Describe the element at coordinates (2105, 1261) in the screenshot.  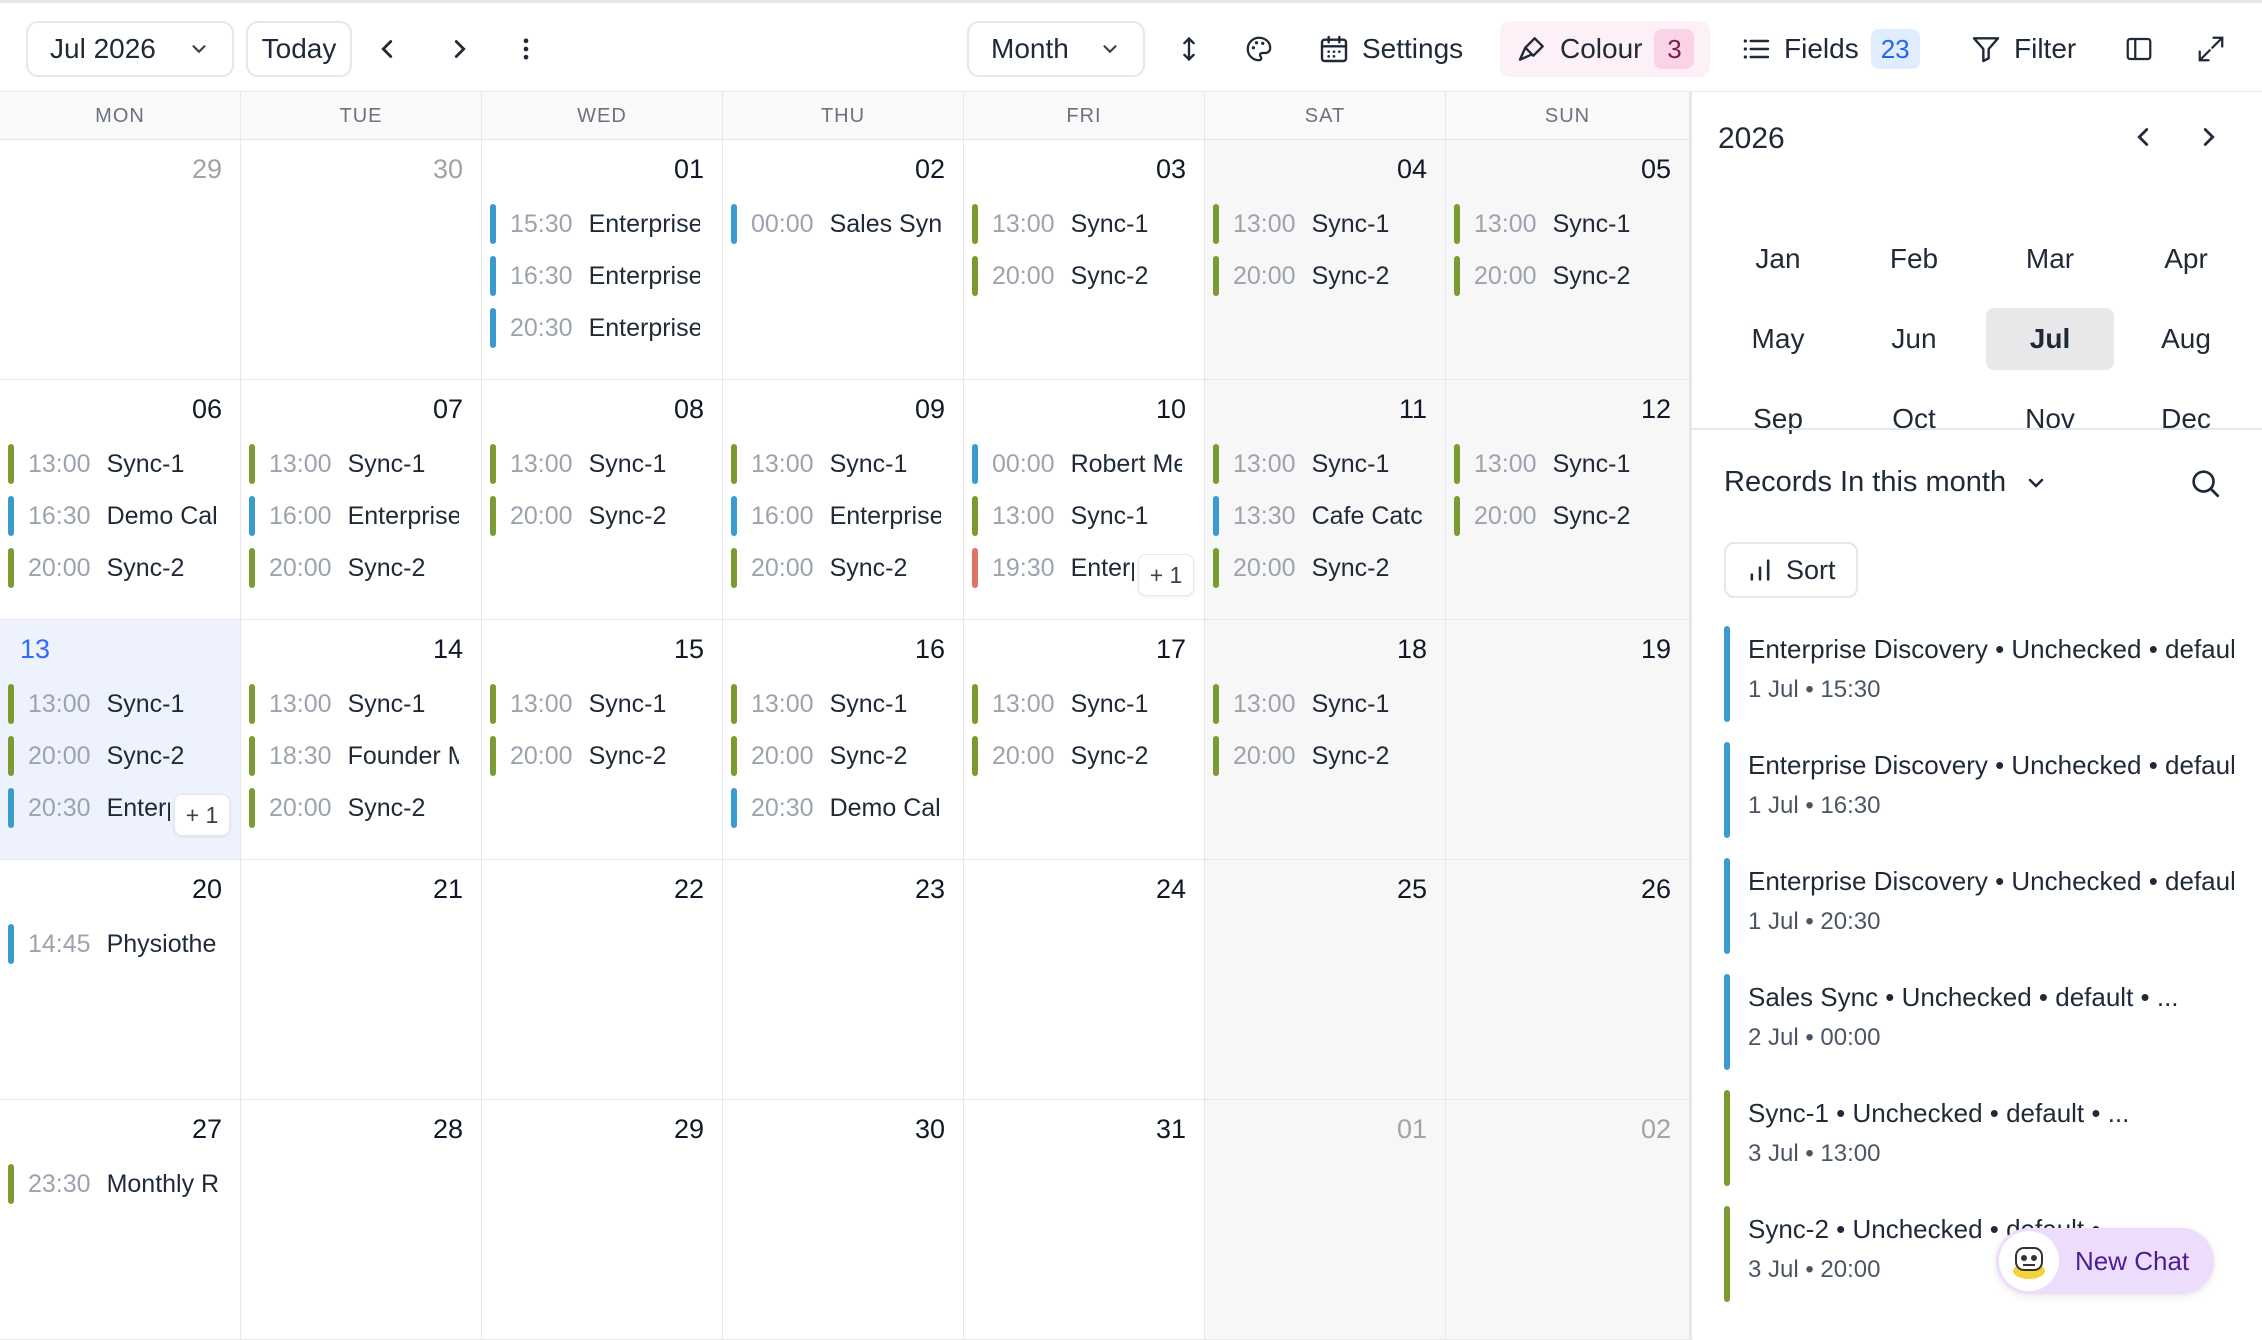
I see `new-chat-button: New Chat` at that location.